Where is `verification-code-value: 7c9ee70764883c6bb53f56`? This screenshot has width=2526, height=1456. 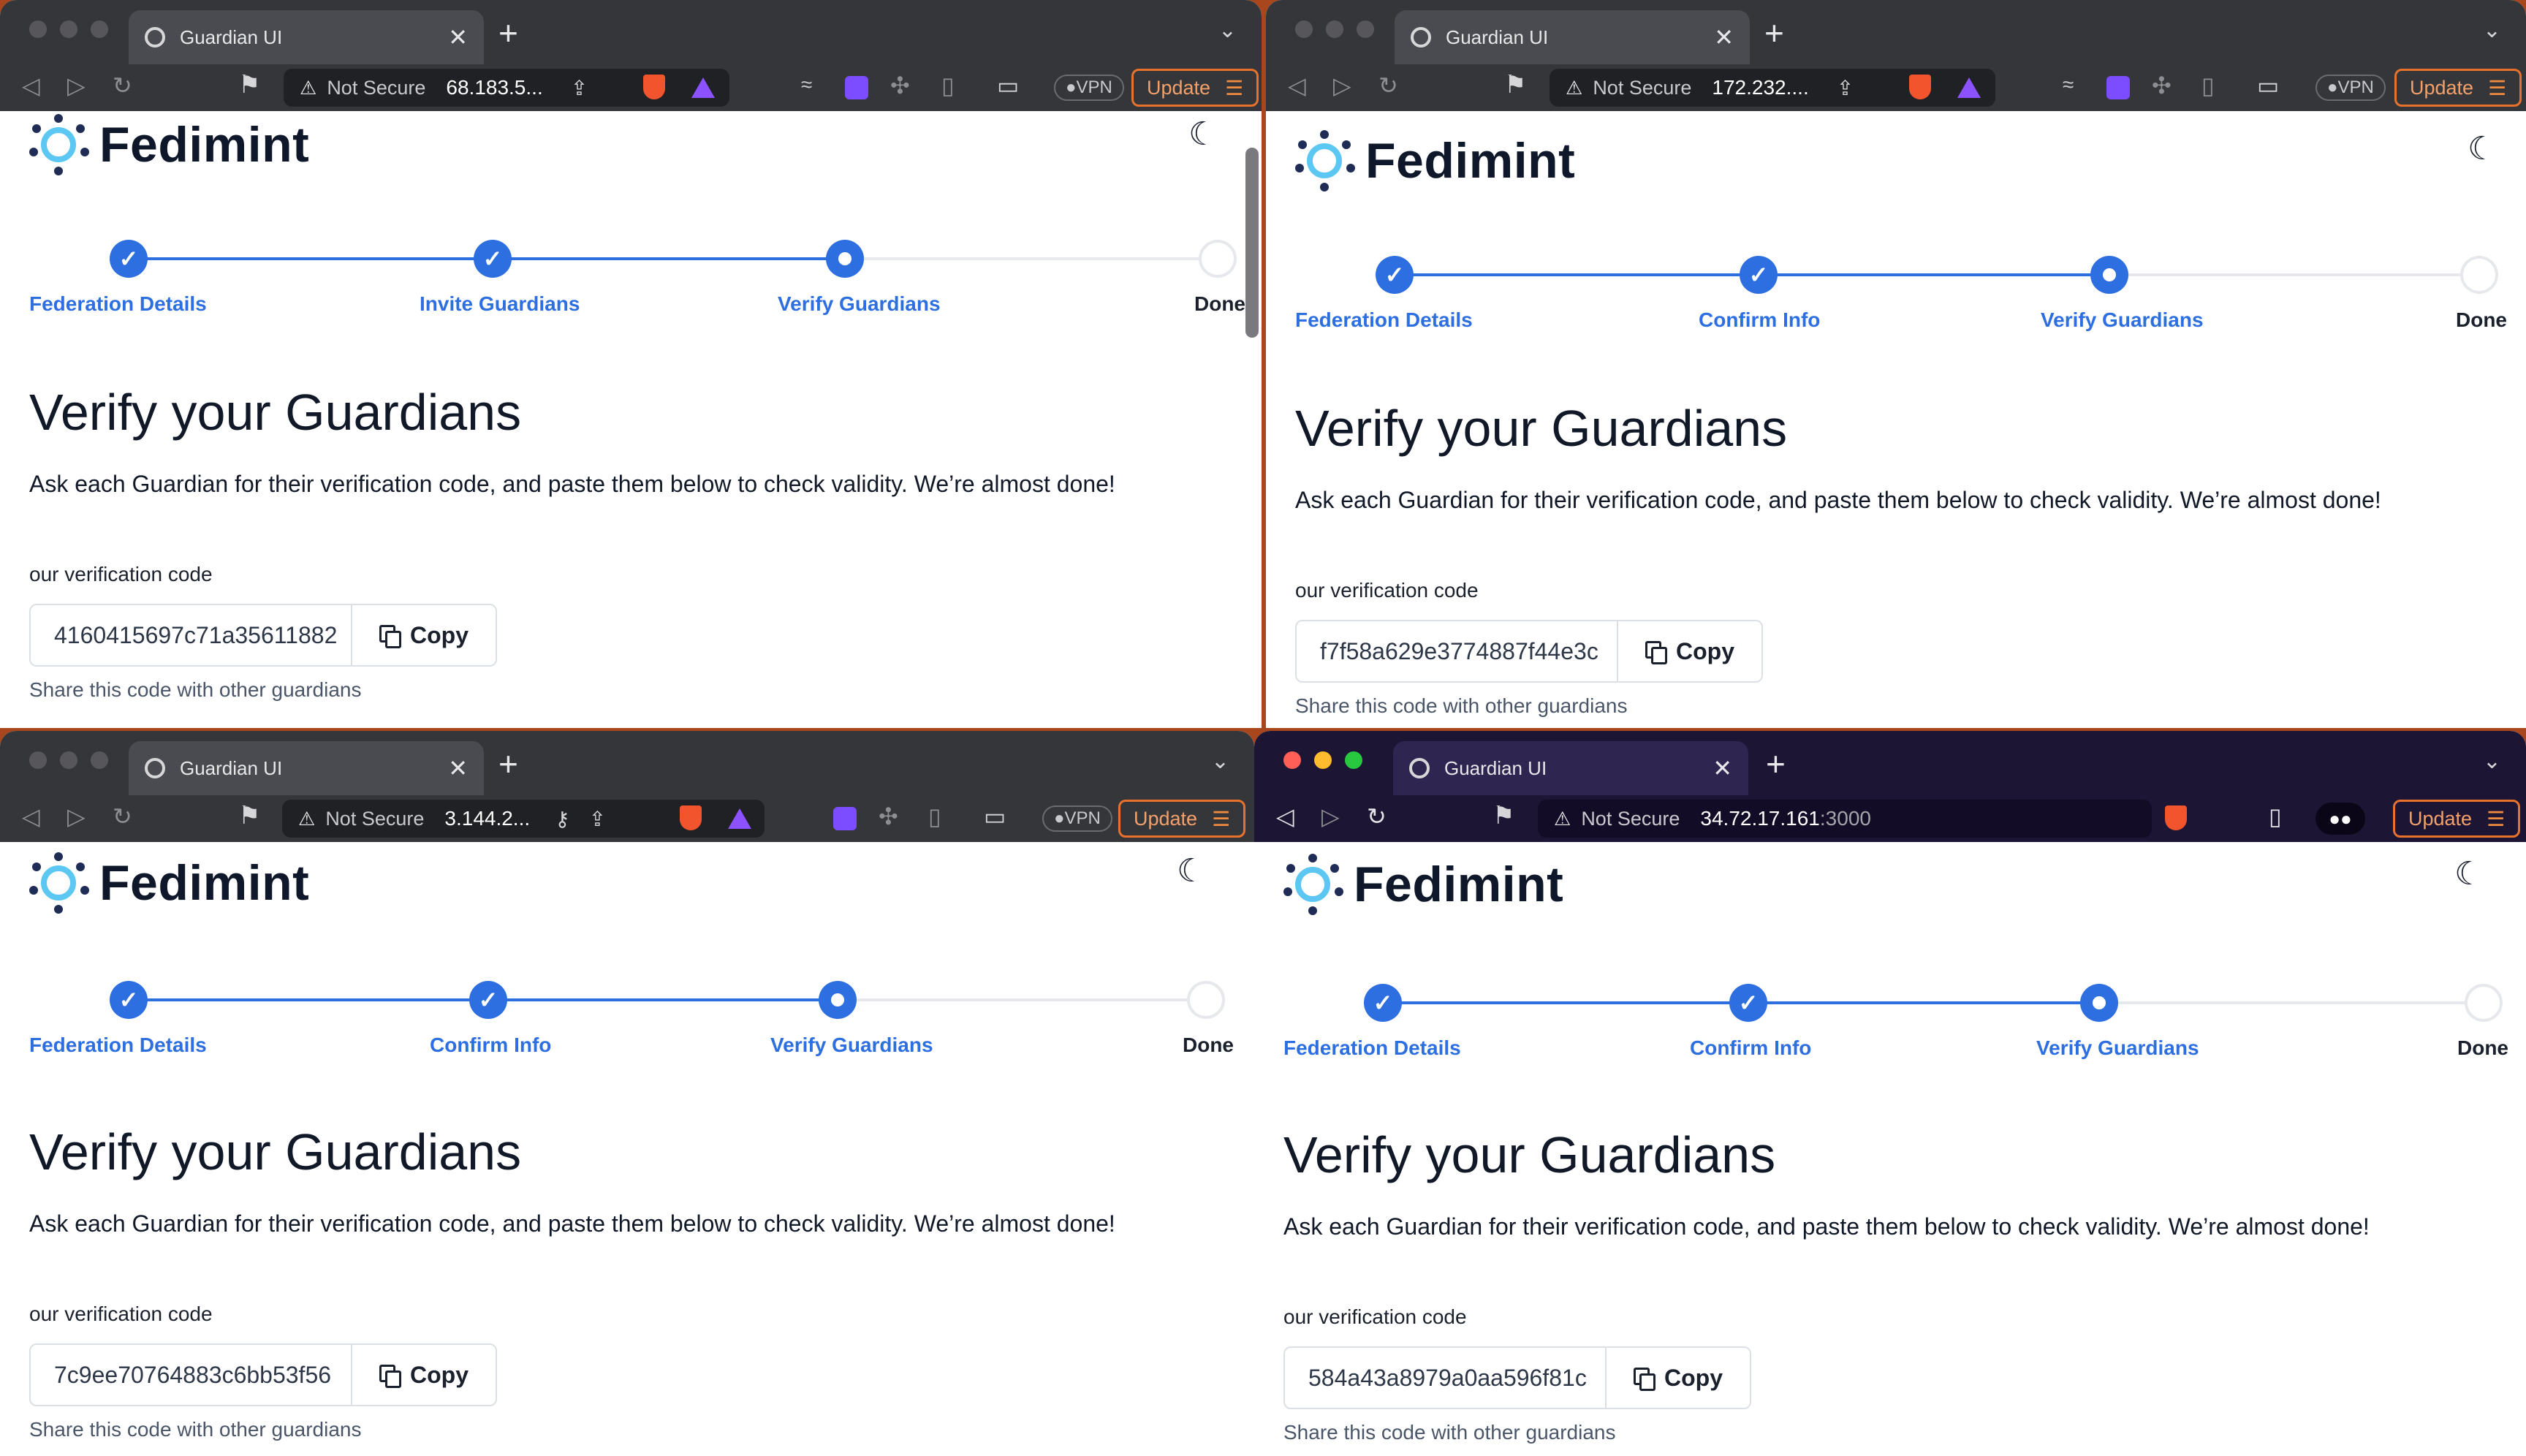 verification-code-value: 7c9ee70764883c6bb53f56 is located at coordinates (191, 1375).